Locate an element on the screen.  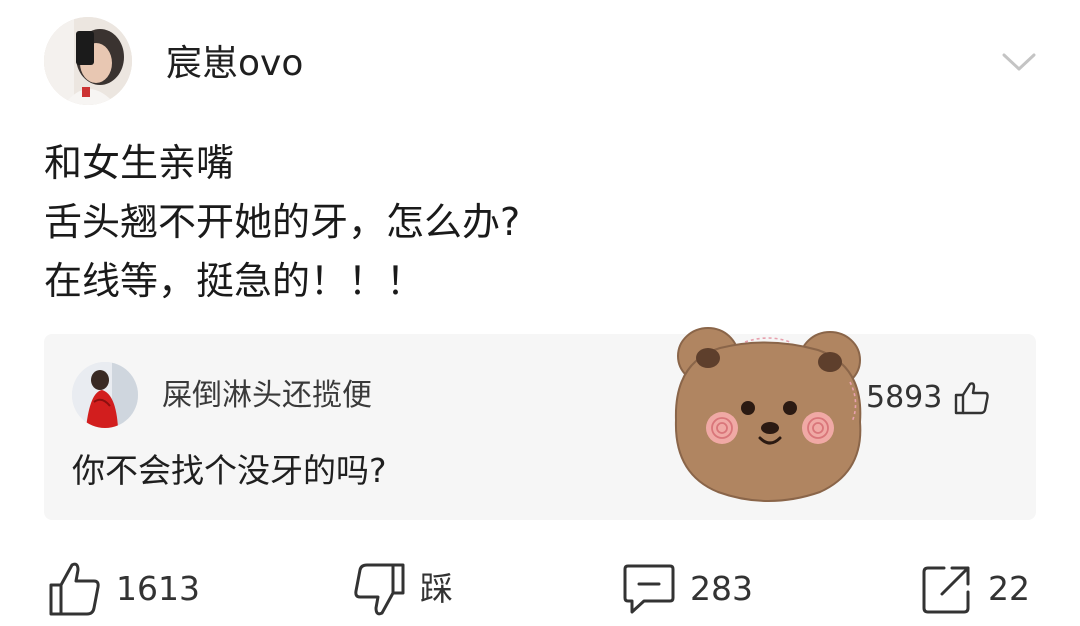
comment-like-count: 5893 is located at coordinates (904, 397).